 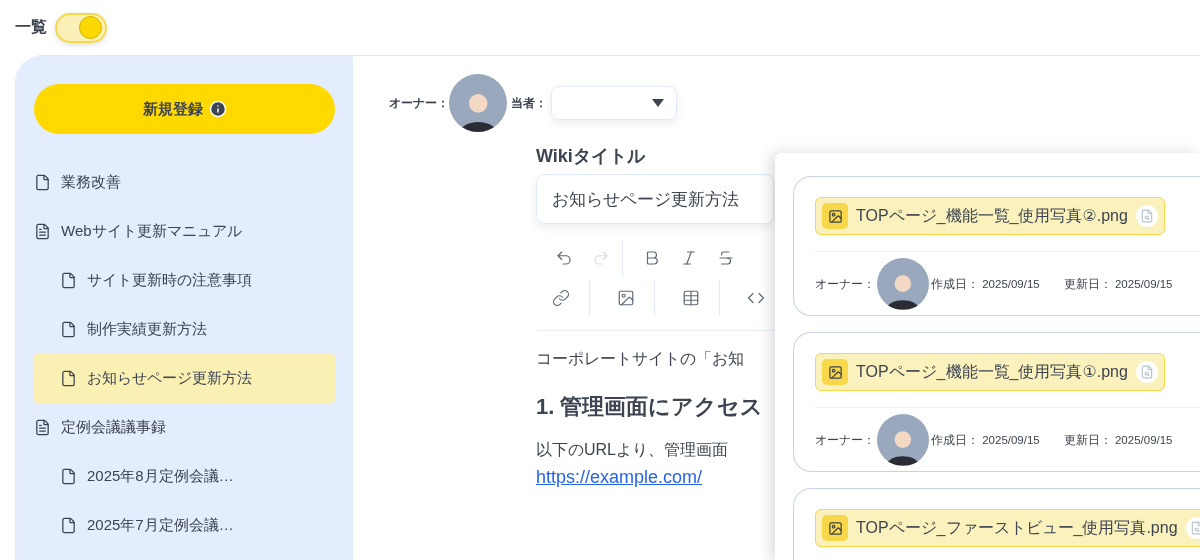 I want to click on section-heading: 1. 管理画面にアクセス, so click(x=650, y=407).